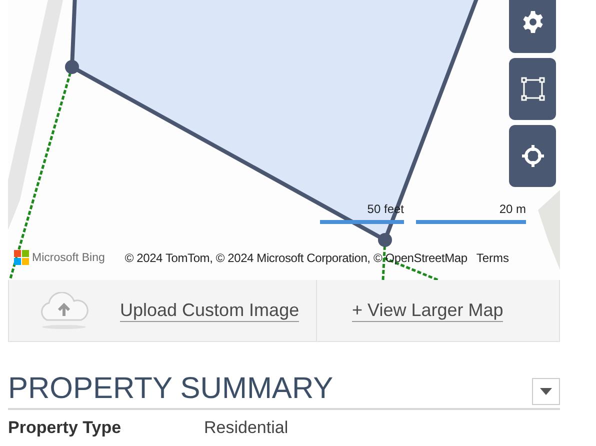 The width and height of the screenshot is (596, 446). I want to click on selection-square-icon, so click(533, 89).